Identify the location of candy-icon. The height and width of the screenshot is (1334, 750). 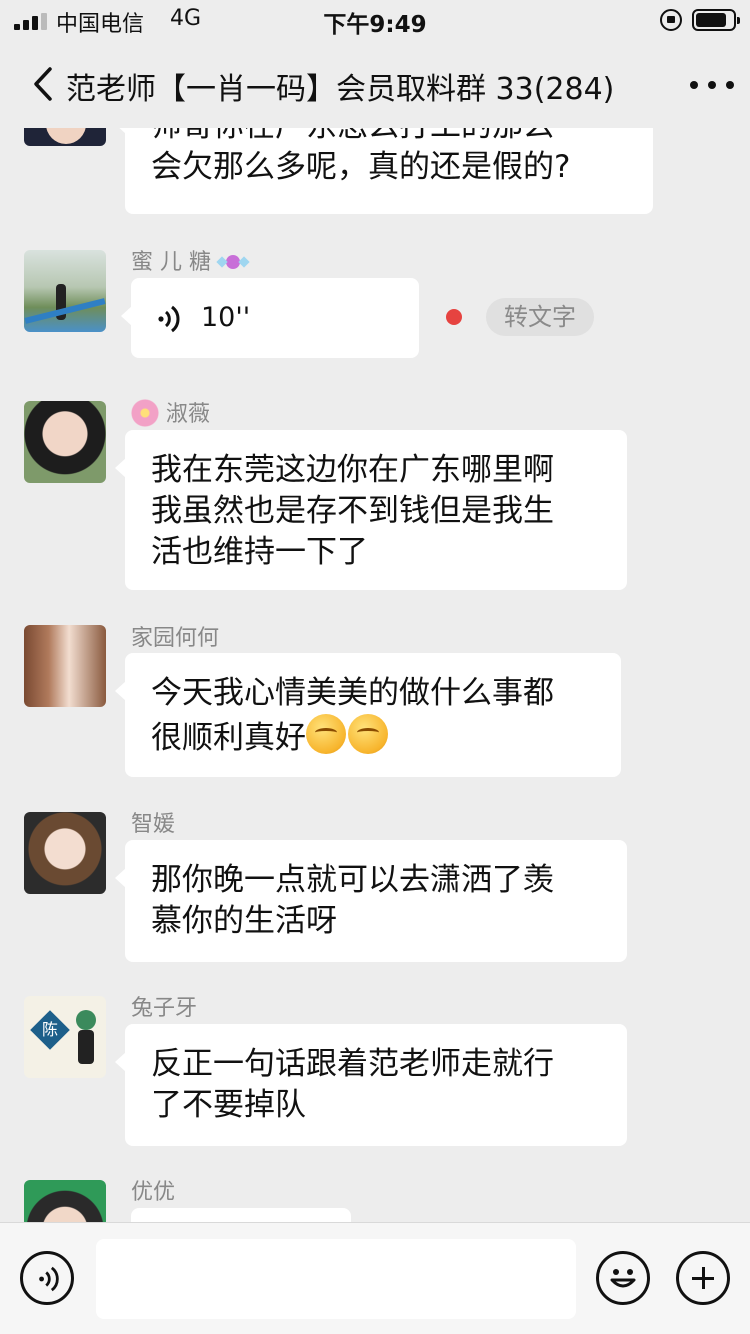
(233, 262).